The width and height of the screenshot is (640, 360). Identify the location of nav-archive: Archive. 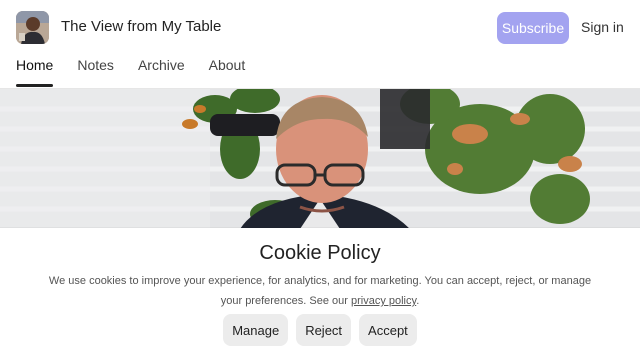
(161, 72).